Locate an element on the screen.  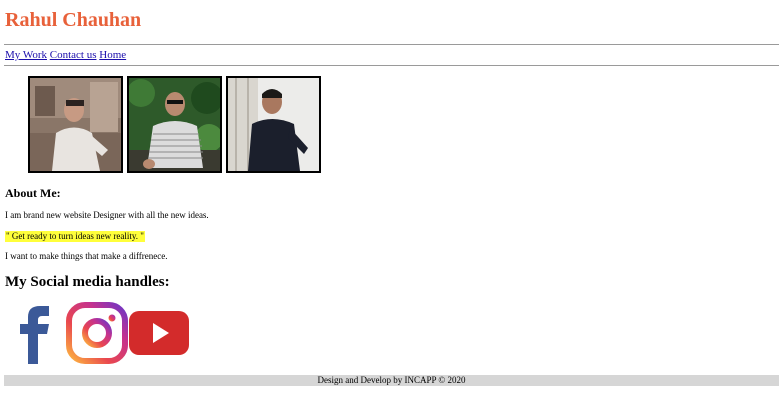
about-heading: About Me: is located at coordinates (33, 193).